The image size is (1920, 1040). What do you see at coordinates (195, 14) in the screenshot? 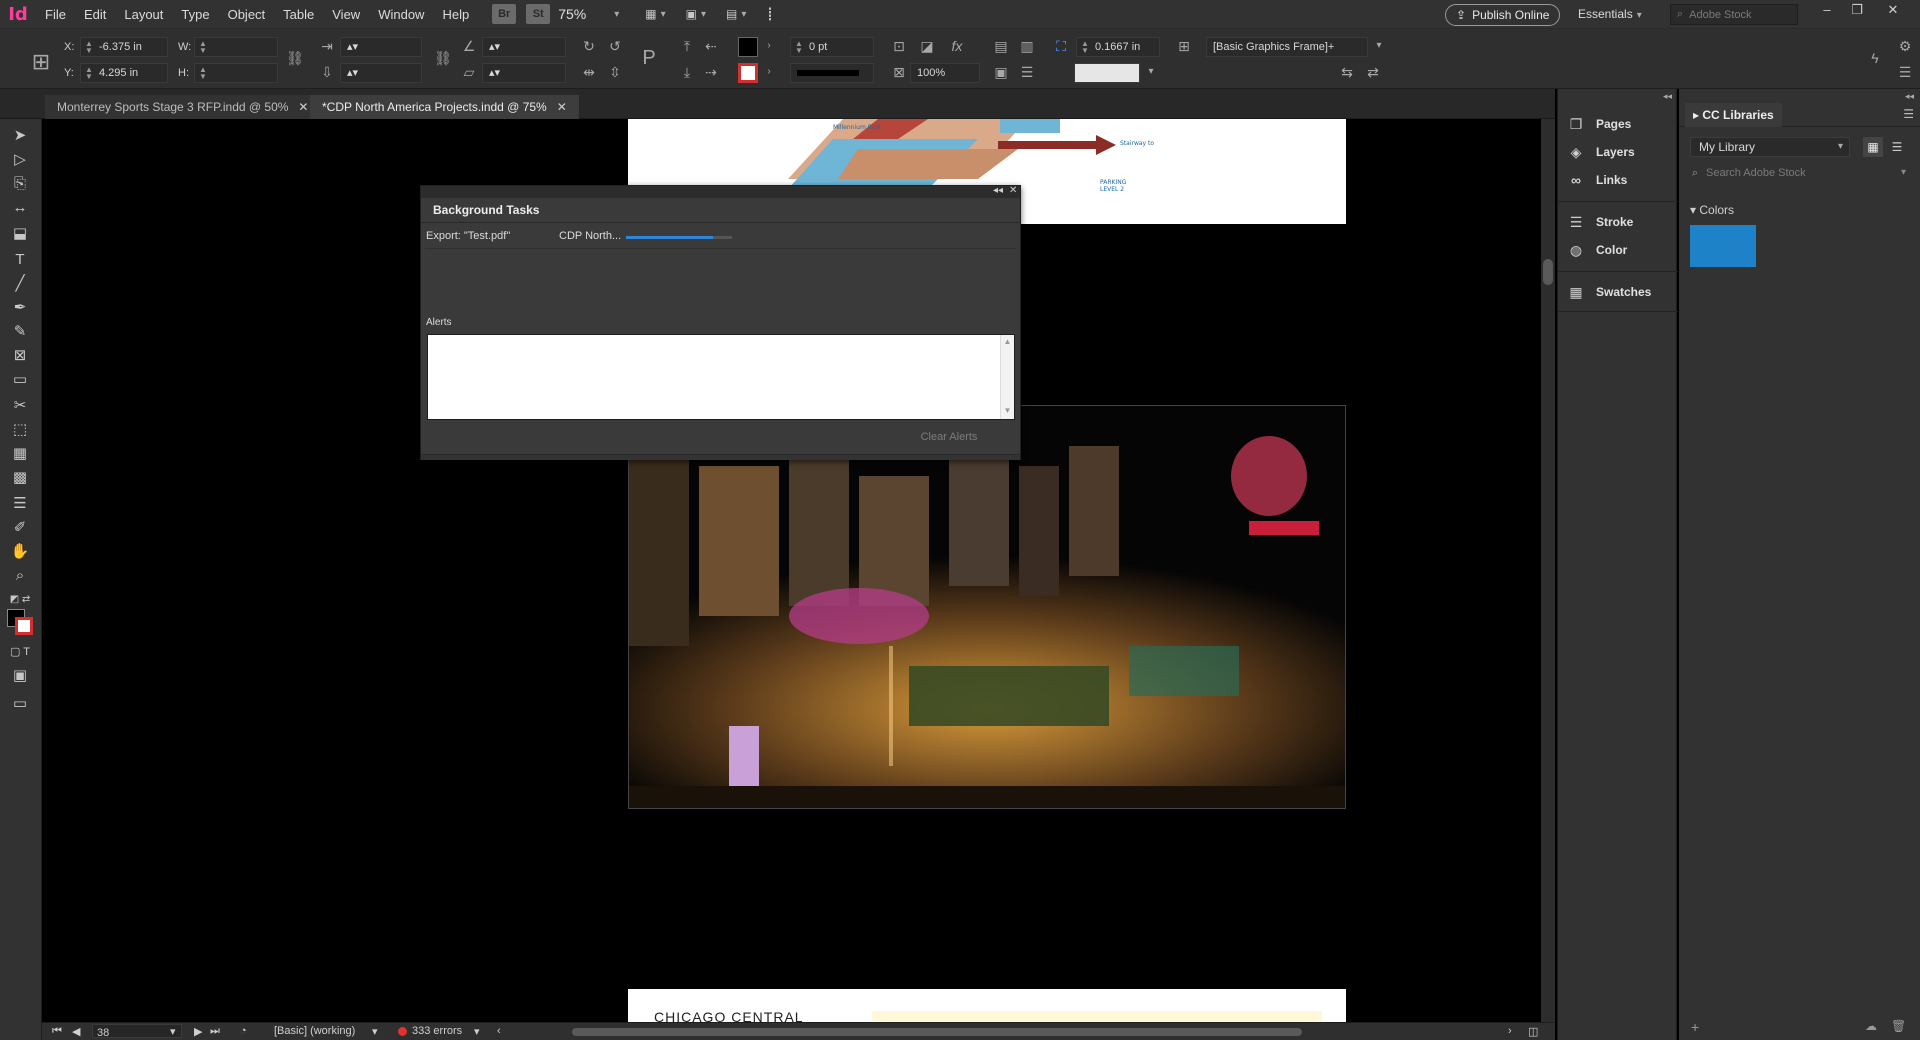
I see `menu-type: Type` at bounding box center [195, 14].